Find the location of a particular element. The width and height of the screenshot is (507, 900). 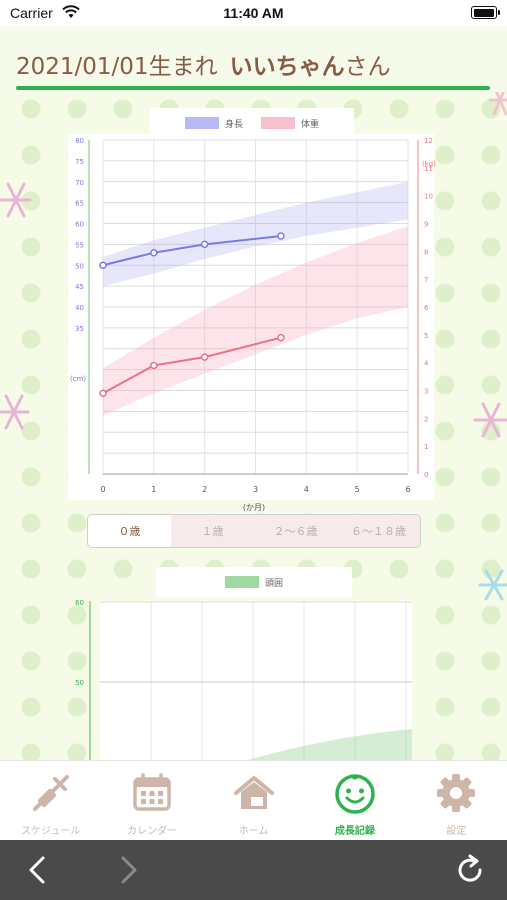

y2-tick-label: 5 is located at coordinates (426, 336).